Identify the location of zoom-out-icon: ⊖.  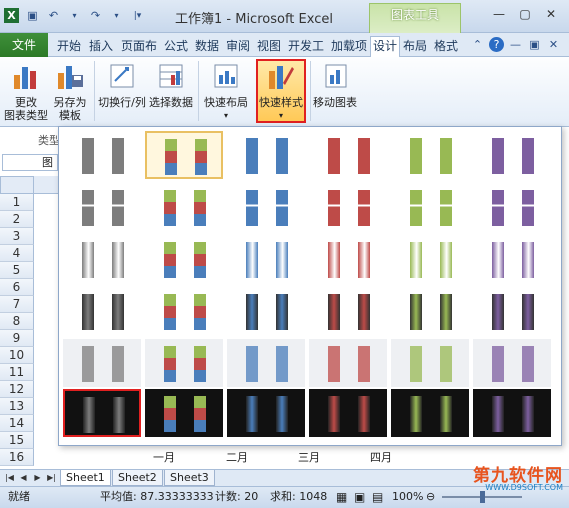
(430, 497).